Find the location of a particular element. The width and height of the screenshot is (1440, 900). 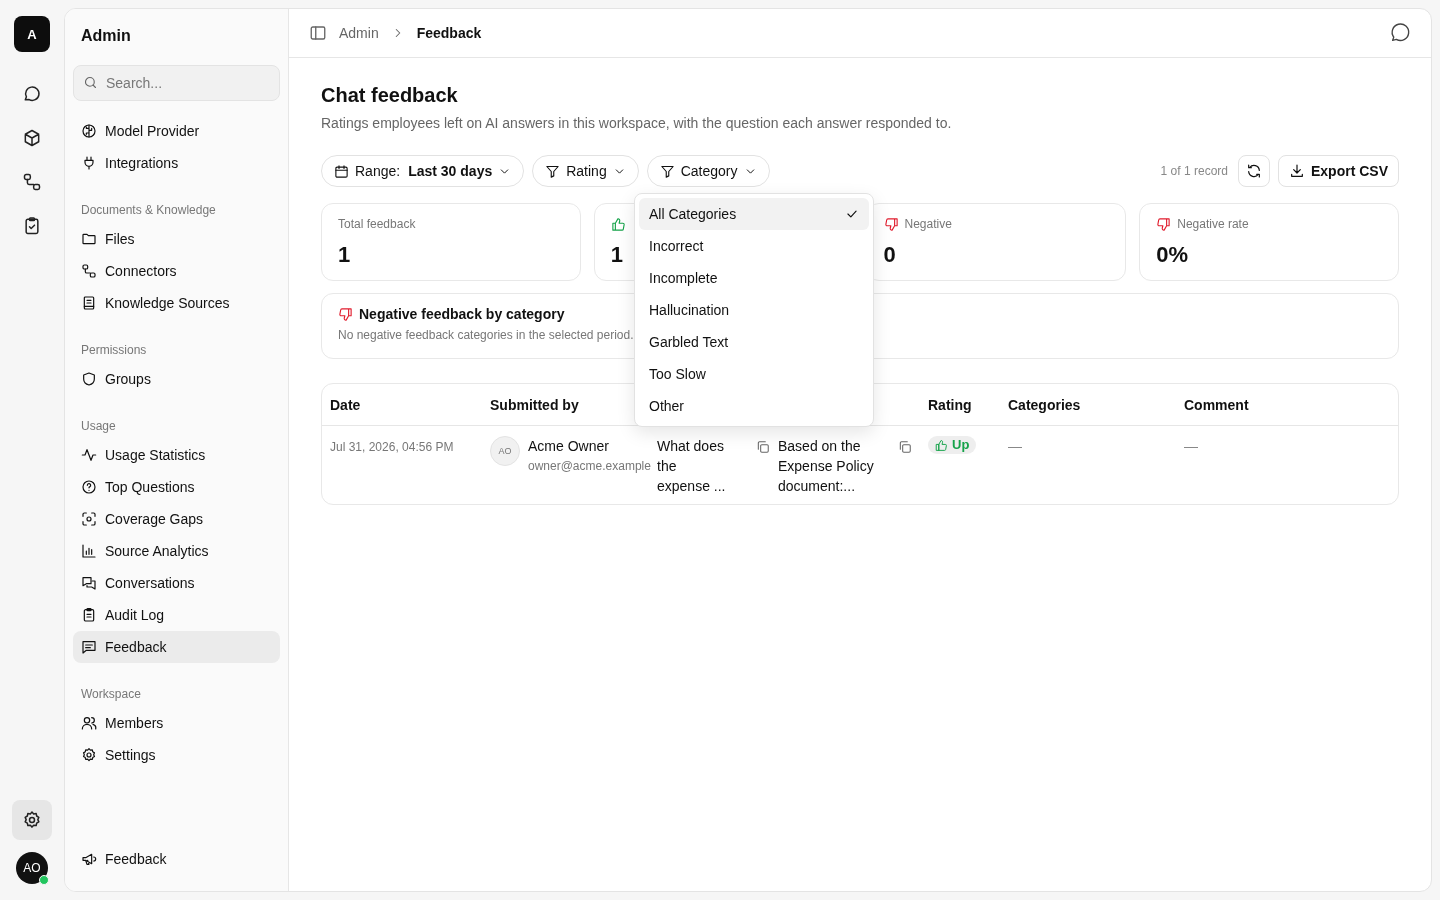

column-header: Categories is located at coordinates (1044, 404).